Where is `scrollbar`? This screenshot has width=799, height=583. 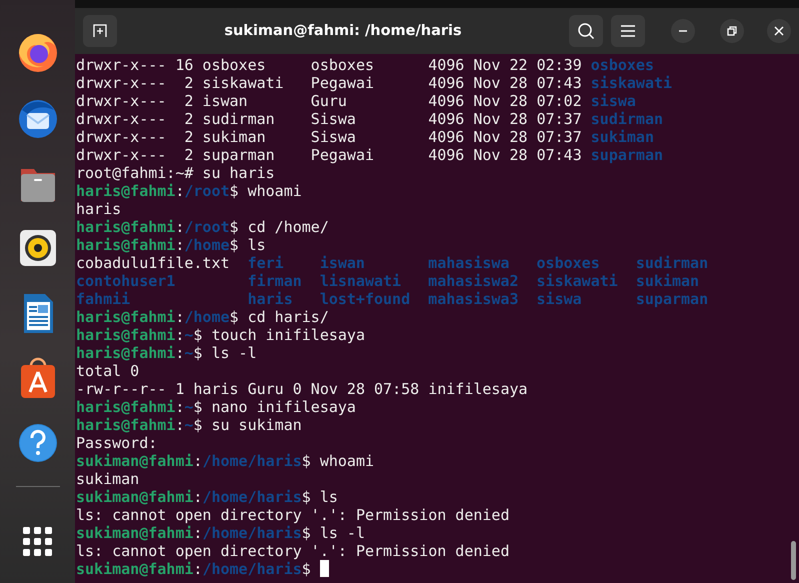 scrollbar is located at coordinates (793, 560).